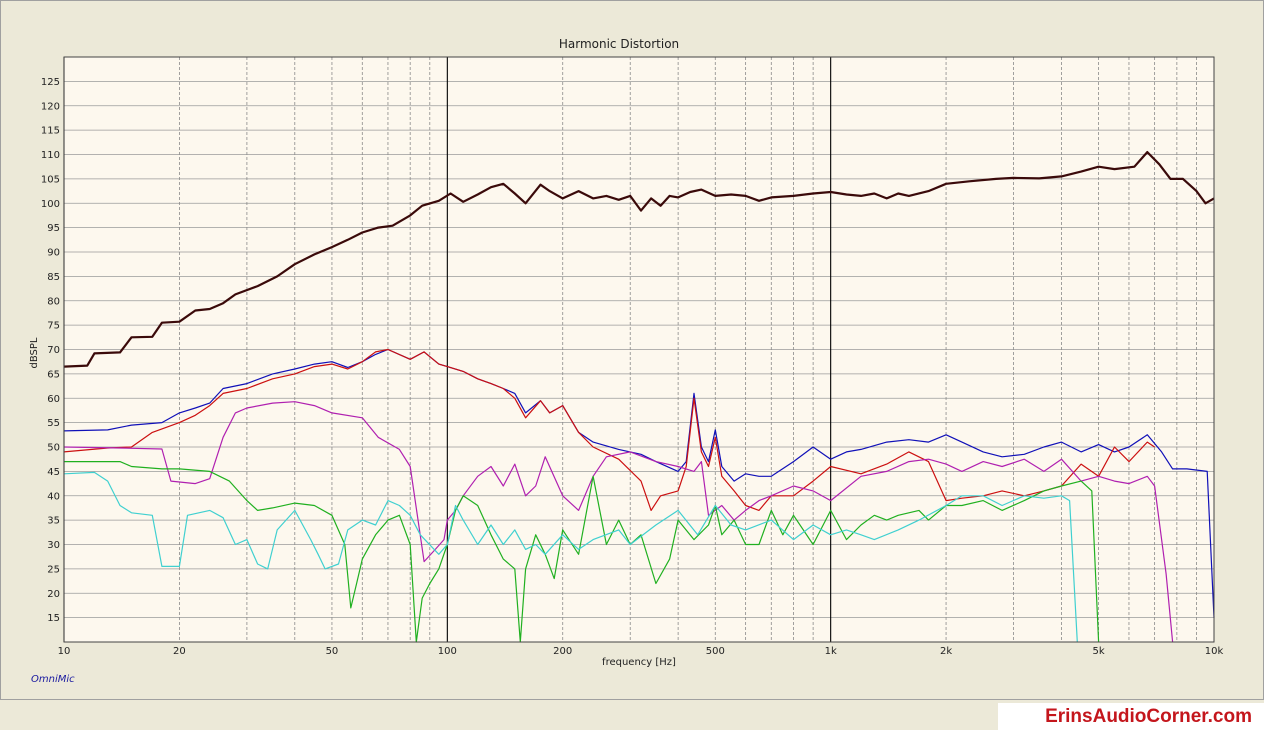  What do you see at coordinates (332, 651) in the screenshot?
I see `x-tick-label: 50` at bounding box center [332, 651].